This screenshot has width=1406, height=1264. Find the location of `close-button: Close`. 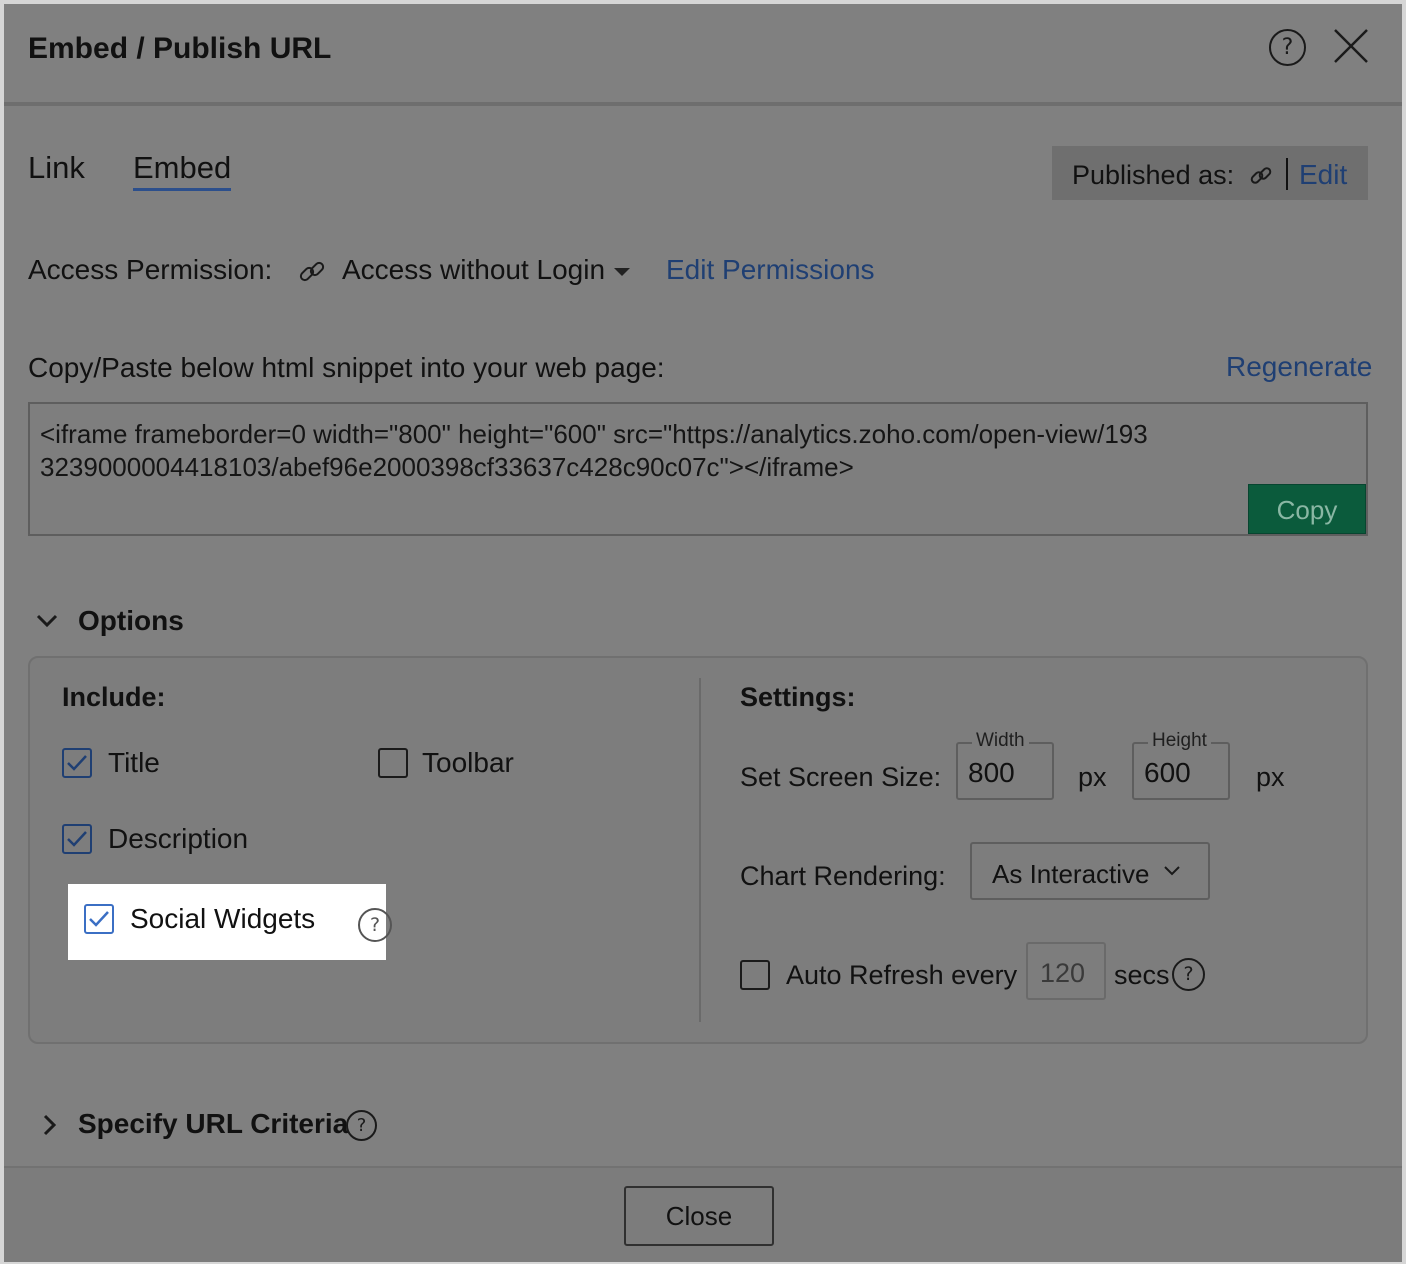

close-button: Close is located at coordinates (699, 1216).